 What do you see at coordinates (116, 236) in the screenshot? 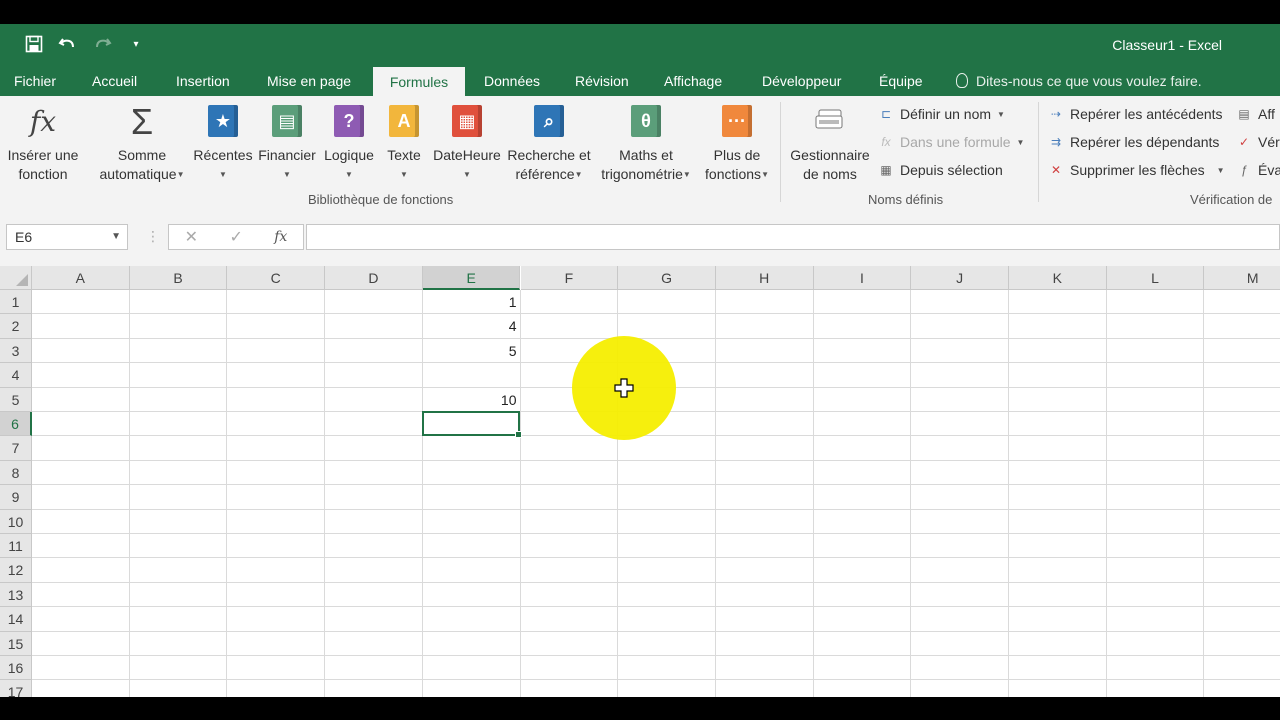
I see `chevron-down-icon: ▼` at bounding box center [116, 236].